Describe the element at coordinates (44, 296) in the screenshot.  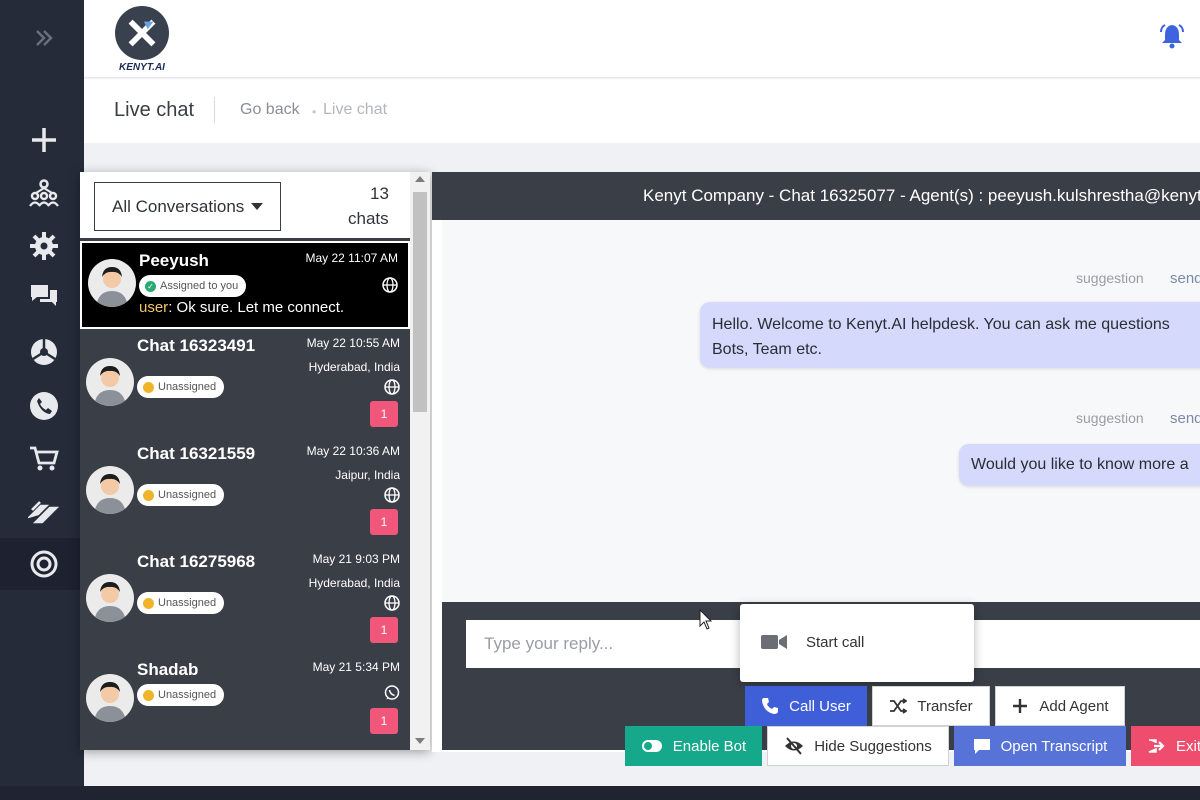
I see `chat-bubbles-icon` at that location.